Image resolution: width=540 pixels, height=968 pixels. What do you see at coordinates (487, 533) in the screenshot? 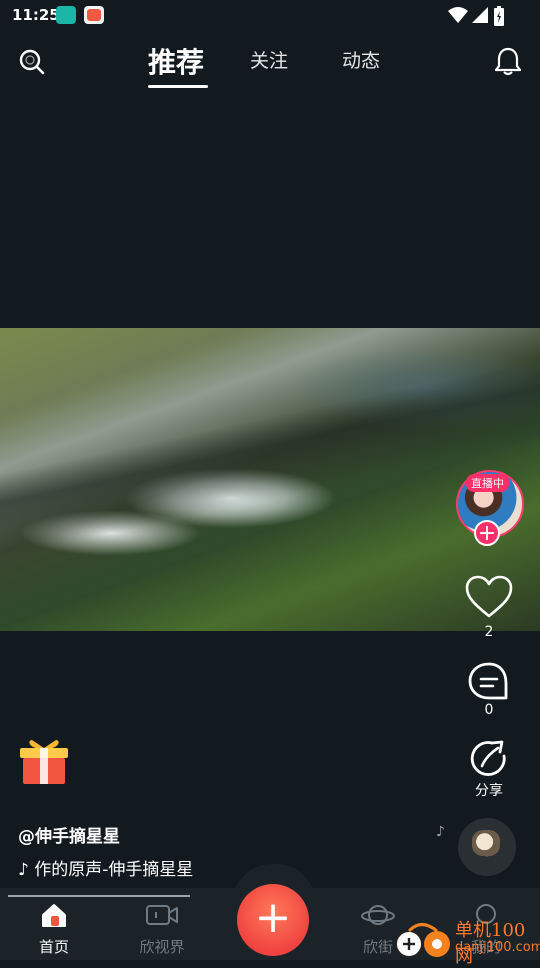
I see `follow-button: +` at bounding box center [487, 533].